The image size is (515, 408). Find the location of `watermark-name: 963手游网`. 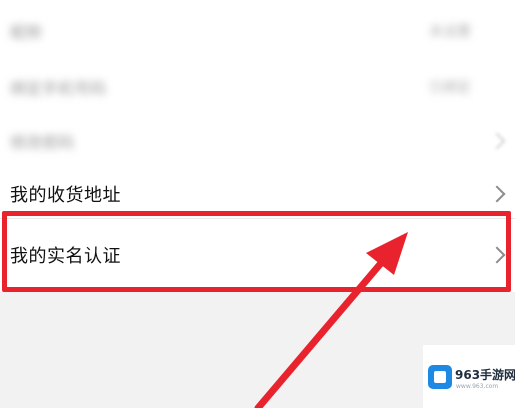

watermark-name: 963手游网 is located at coordinates (485, 375).